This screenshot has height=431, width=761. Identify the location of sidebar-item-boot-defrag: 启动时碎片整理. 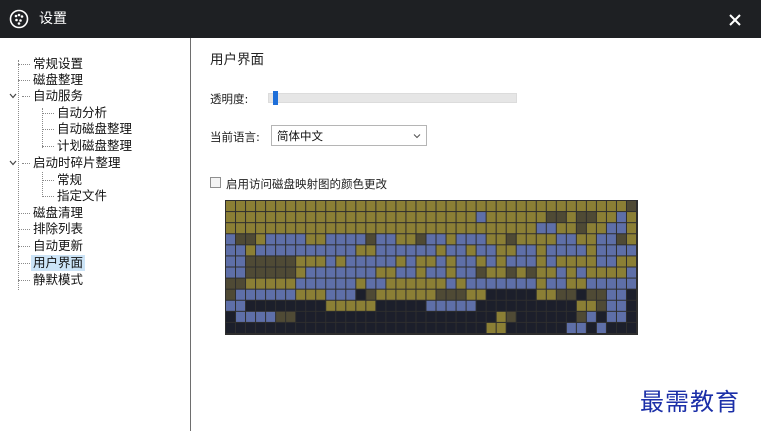
(77, 163).